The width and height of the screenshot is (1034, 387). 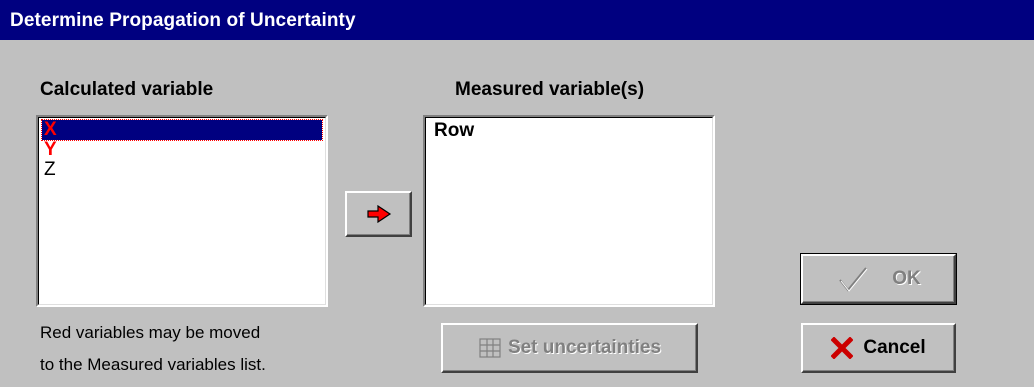 What do you see at coordinates (842, 348) in the screenshot?
I see `red-x-icon` at bounding box center [842, 348].